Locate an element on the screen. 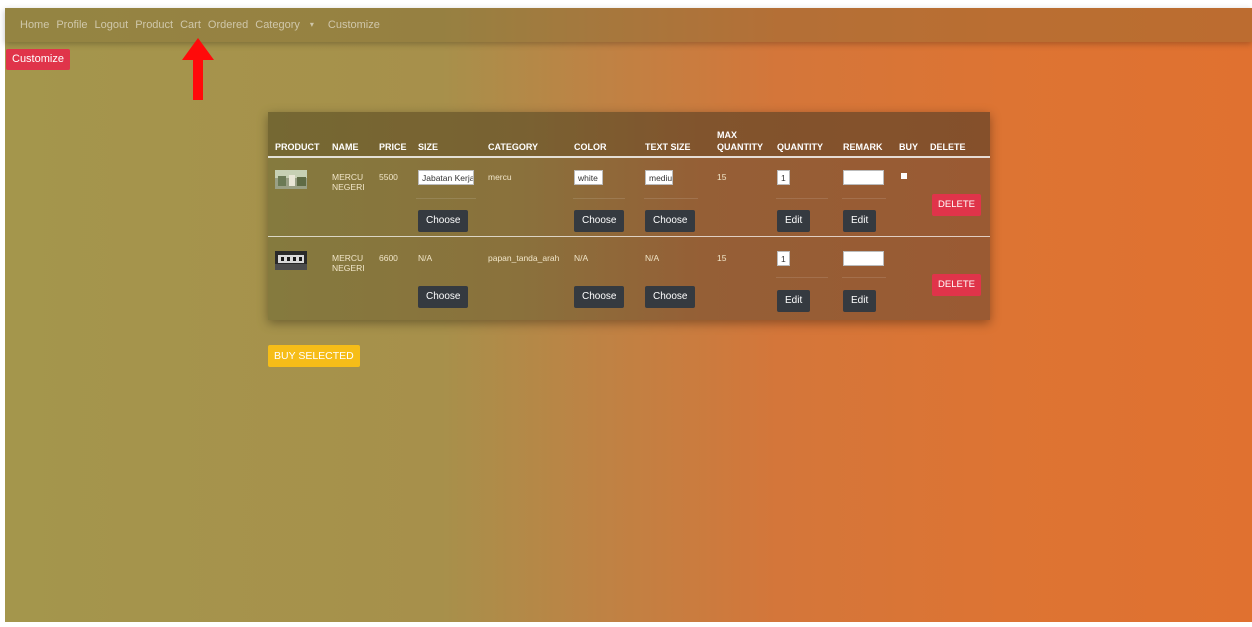 This screenshot has height=627, width=1252. header-color: COLOR is located at coordinates (590, 147).